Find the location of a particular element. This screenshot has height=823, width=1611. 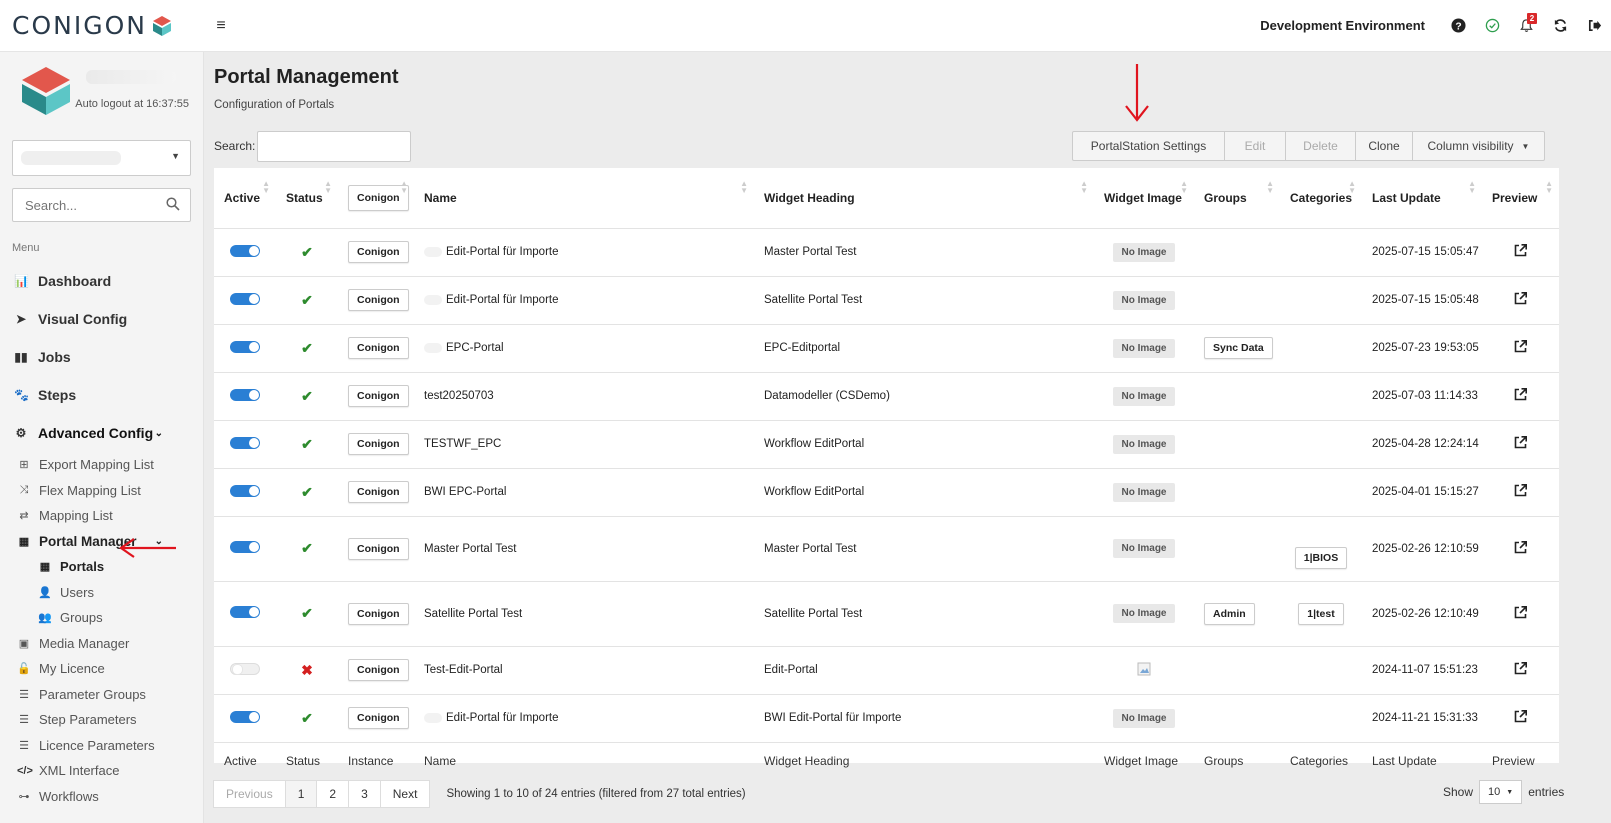

pagination-previous: Previous is located at coordinates (249, 794).